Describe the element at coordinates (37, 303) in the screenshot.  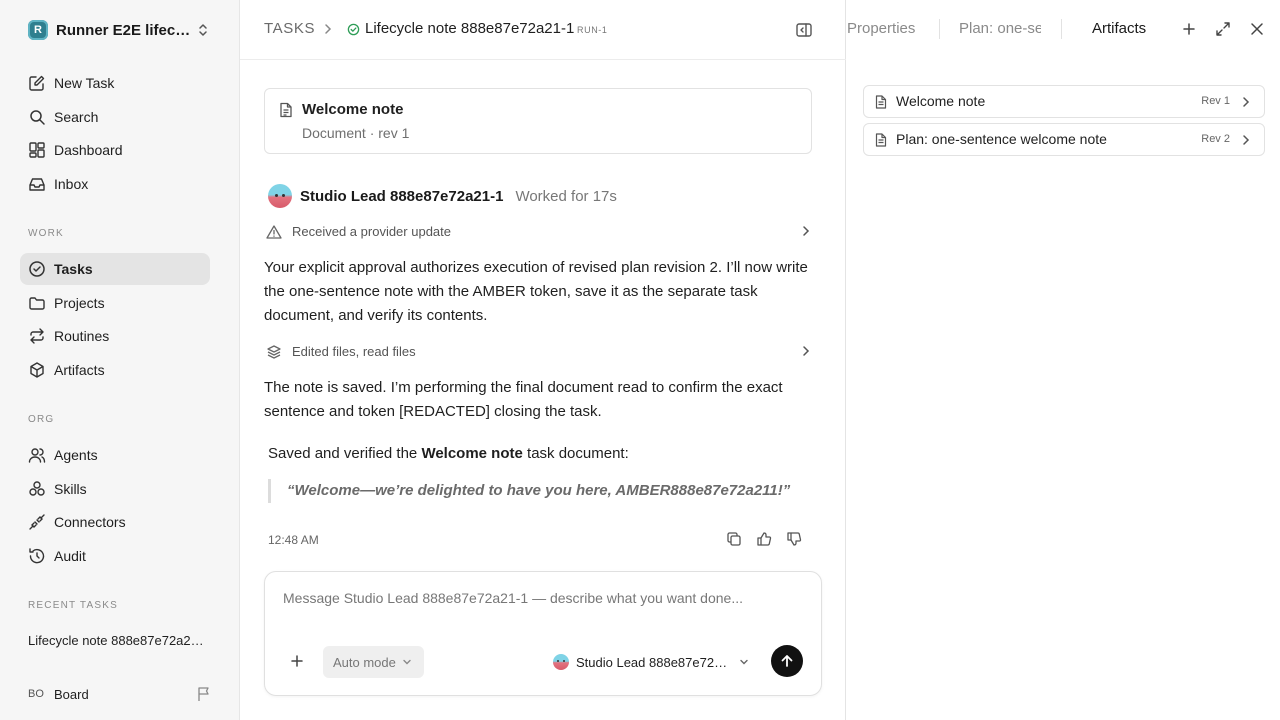
I see `folder-icon` at that location.